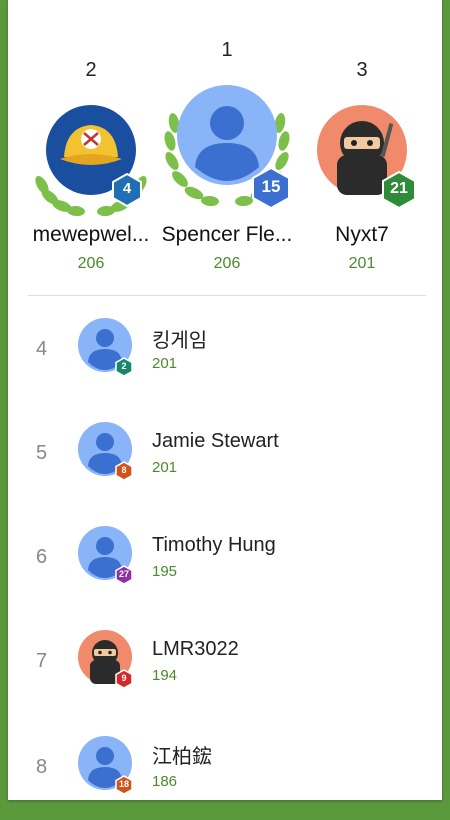 The height and width of the screenshot is (820, 450). Describe the element at coordinates (214, 545) in the screenshot. I see `player-name: Timothy Hung` at that location.